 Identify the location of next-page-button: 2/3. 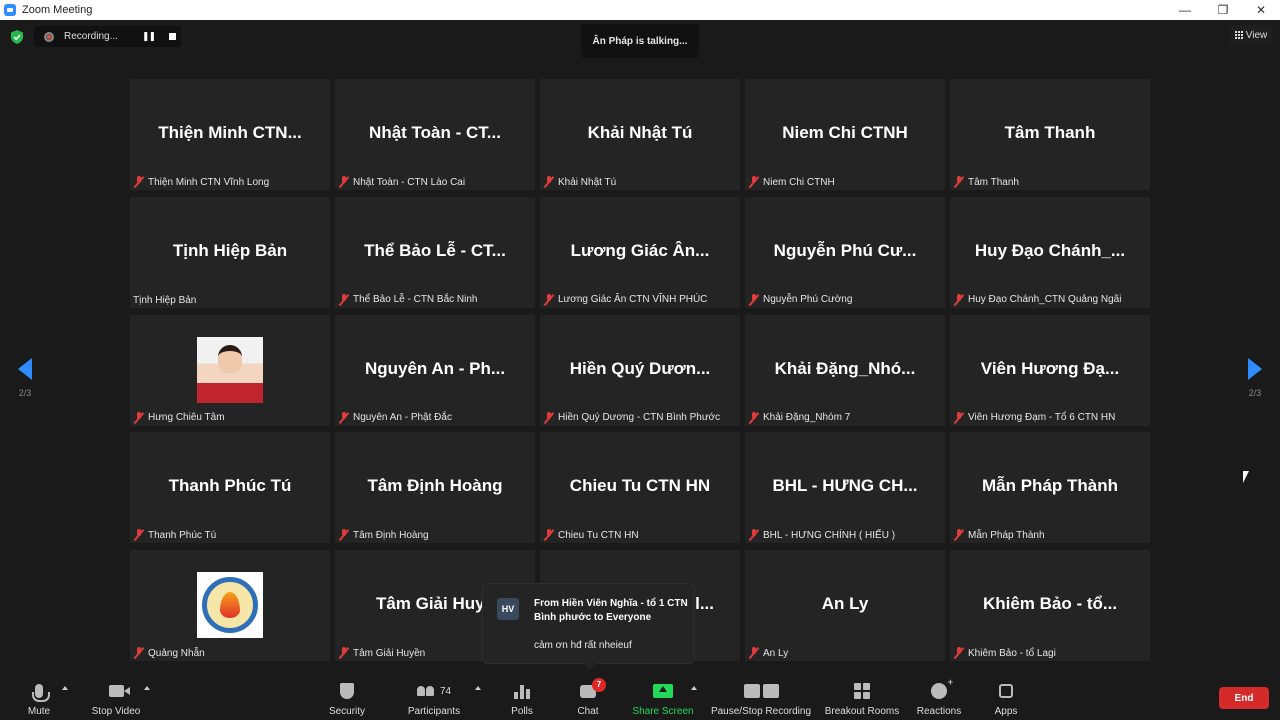
(1255, 378).